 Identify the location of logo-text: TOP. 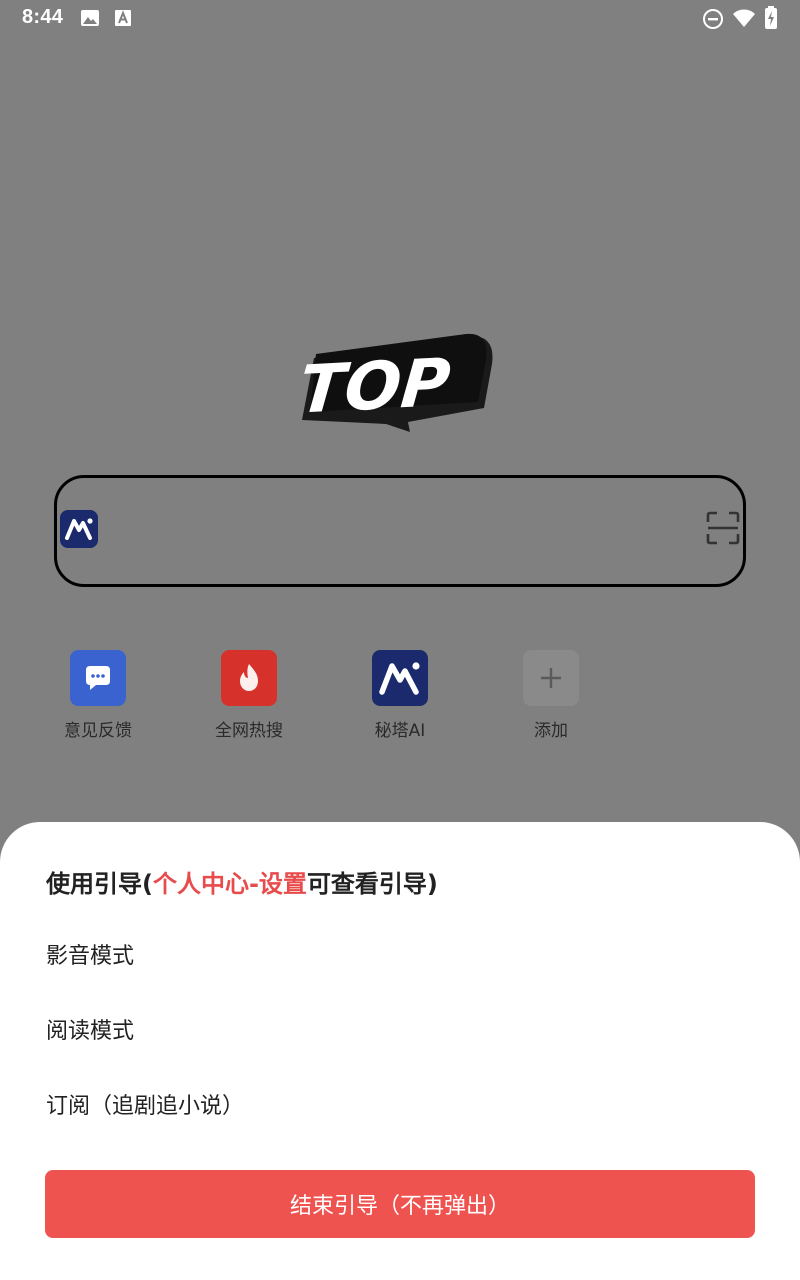
(375, 385).